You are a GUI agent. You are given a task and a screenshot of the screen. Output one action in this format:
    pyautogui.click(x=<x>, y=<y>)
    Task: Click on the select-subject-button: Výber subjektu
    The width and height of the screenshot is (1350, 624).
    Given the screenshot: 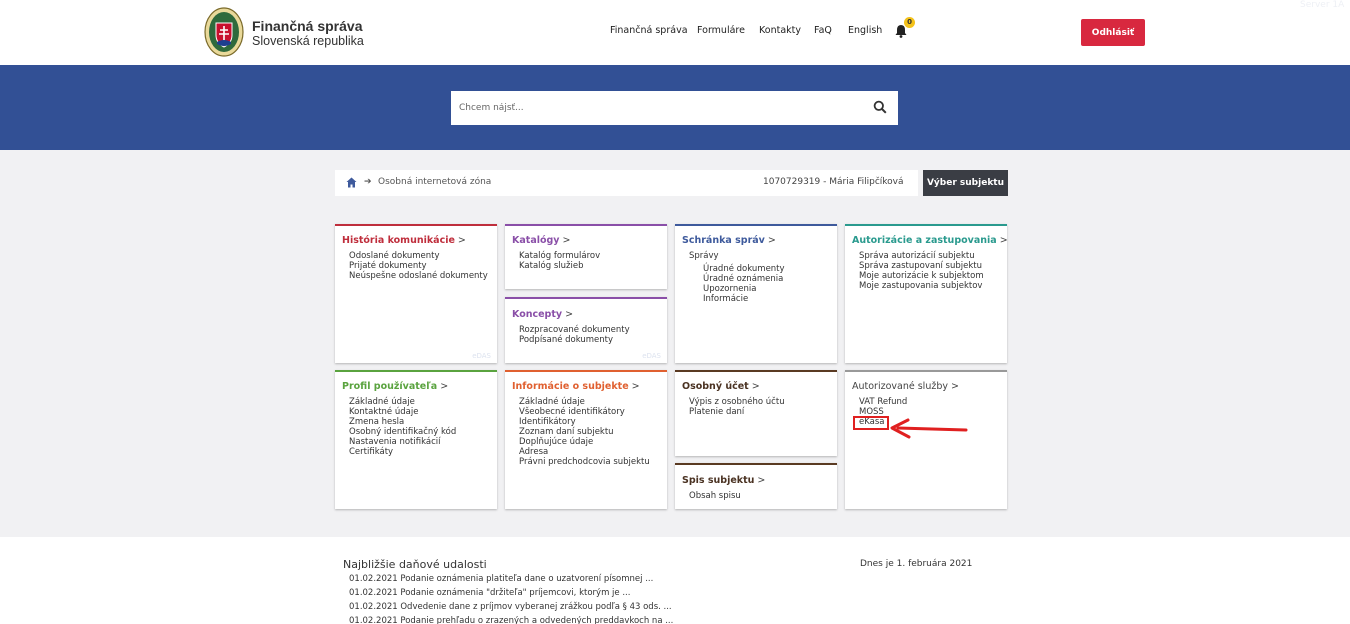 What is the action you would take?
    pyautogui.click(x=965, y=183)
    